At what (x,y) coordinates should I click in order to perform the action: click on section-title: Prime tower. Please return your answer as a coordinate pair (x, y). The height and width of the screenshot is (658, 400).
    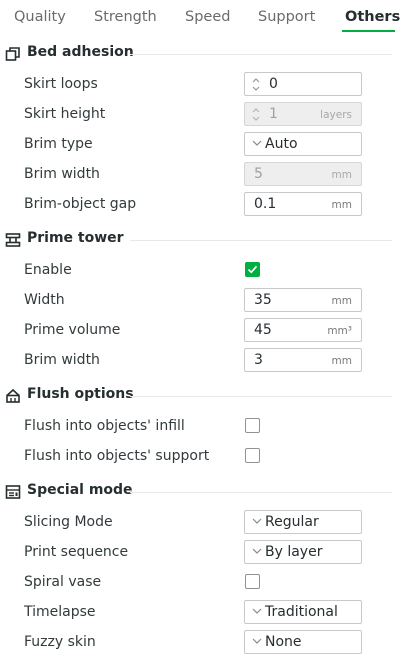
    Looking at the image, I should click on (75, 238).